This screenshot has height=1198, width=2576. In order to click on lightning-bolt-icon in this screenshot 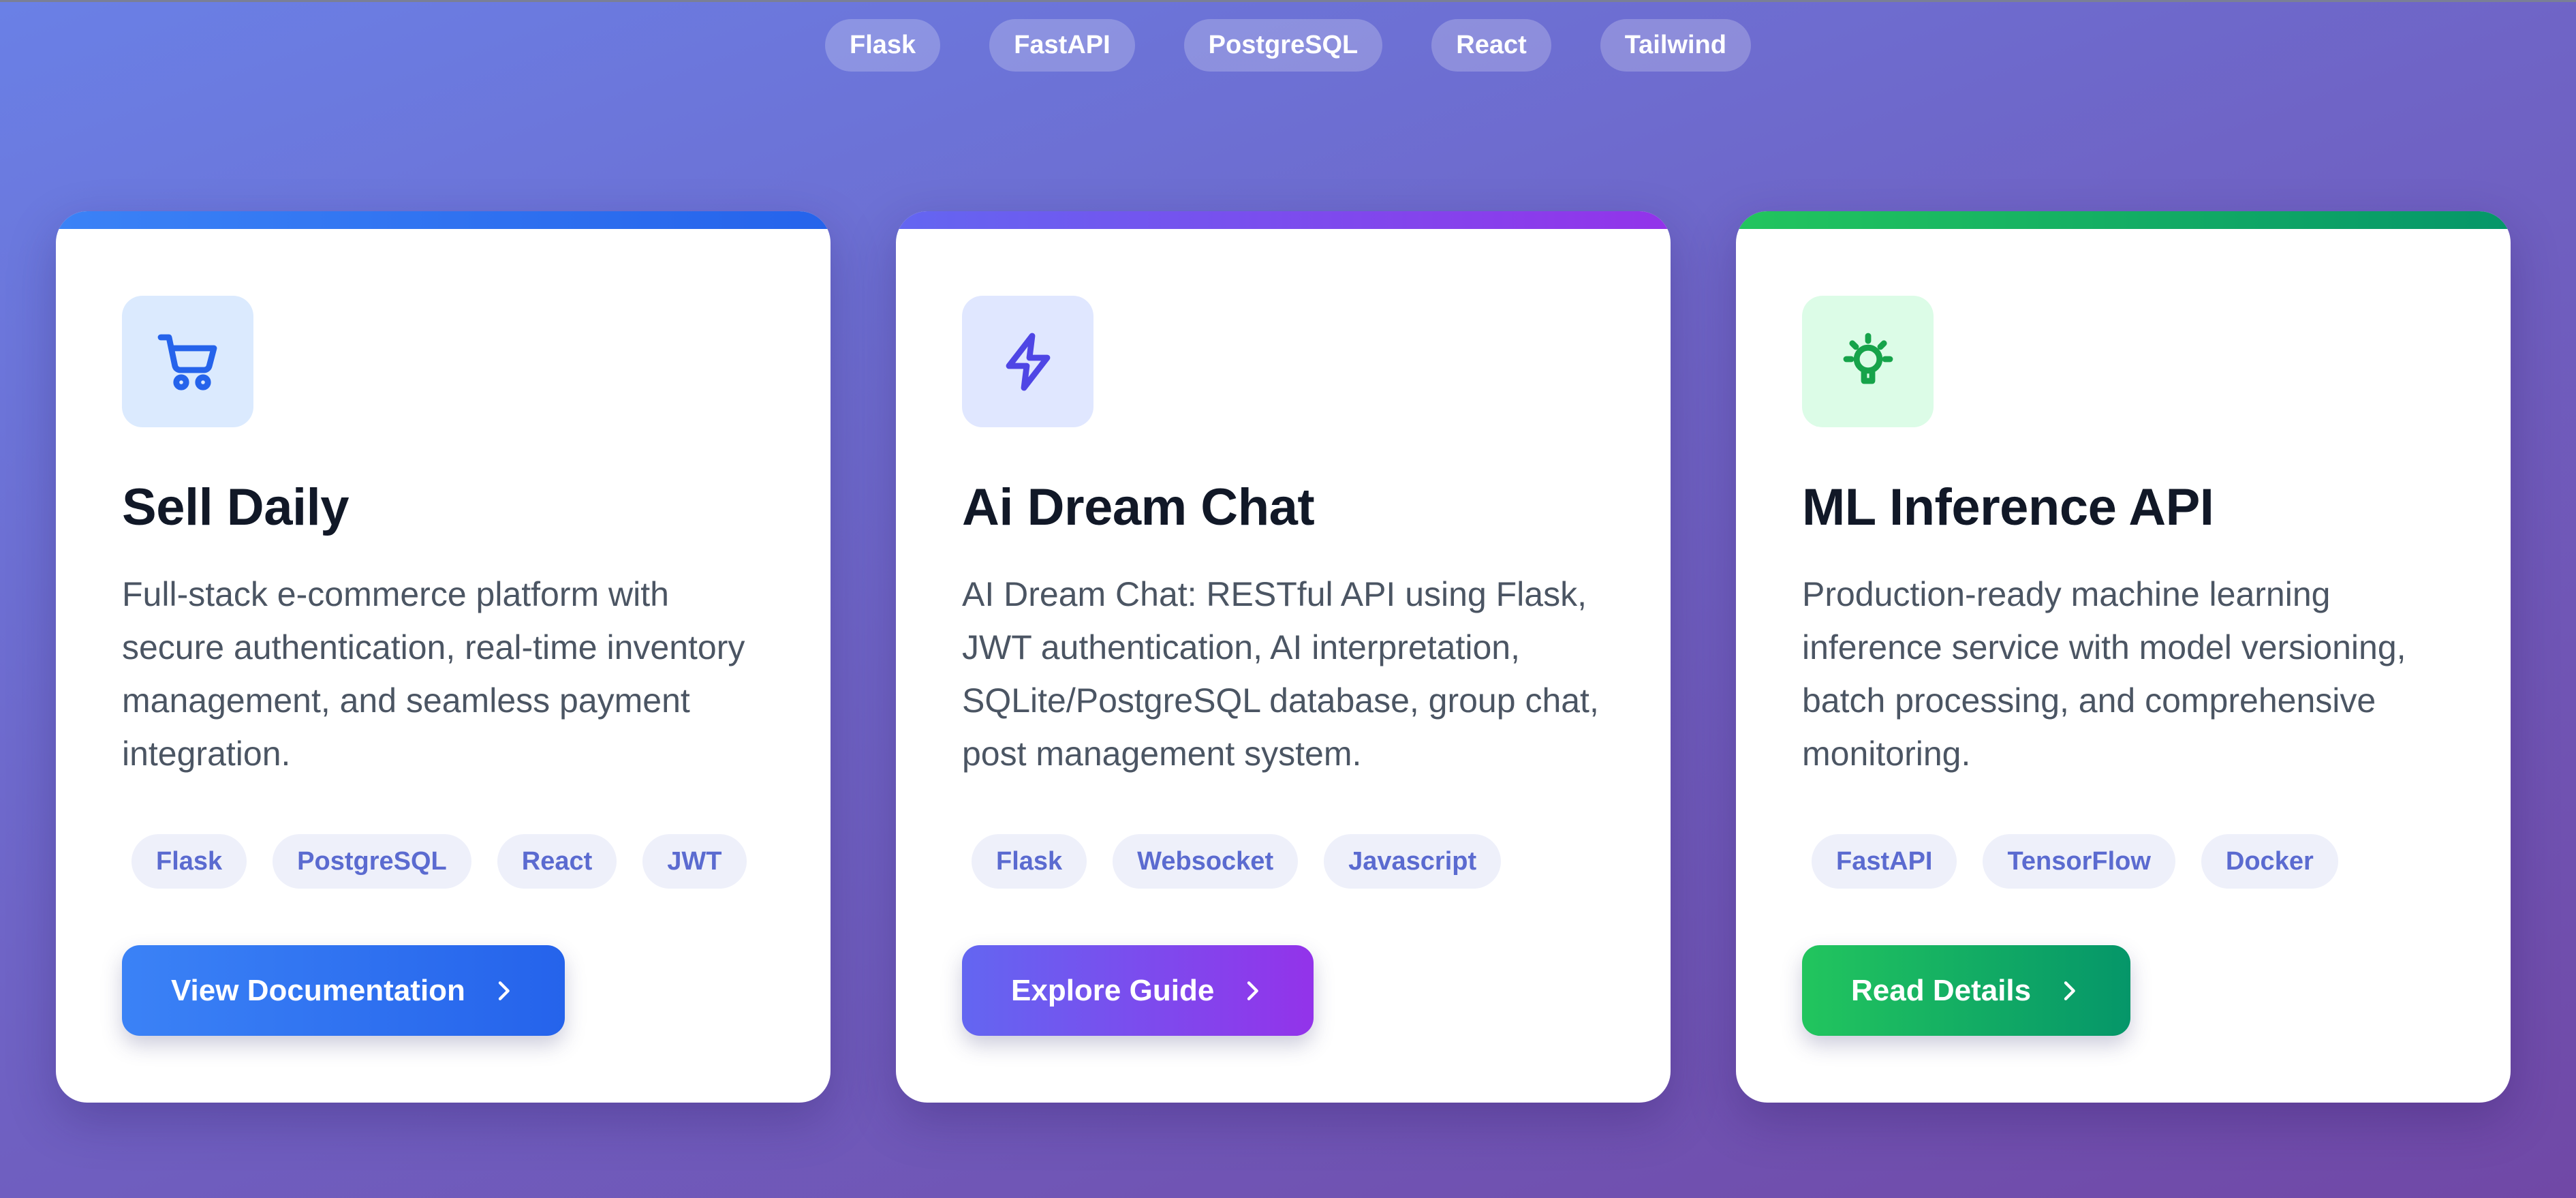, I will do `click(1028, 361)`.